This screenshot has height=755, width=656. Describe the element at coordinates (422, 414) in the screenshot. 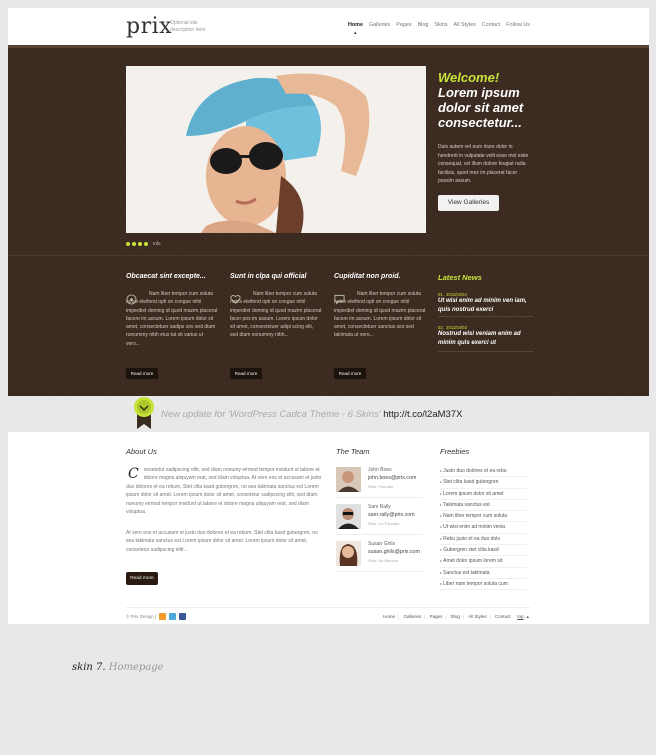

I see `tweet-link: http://t.co/l2aM37X` at that location.